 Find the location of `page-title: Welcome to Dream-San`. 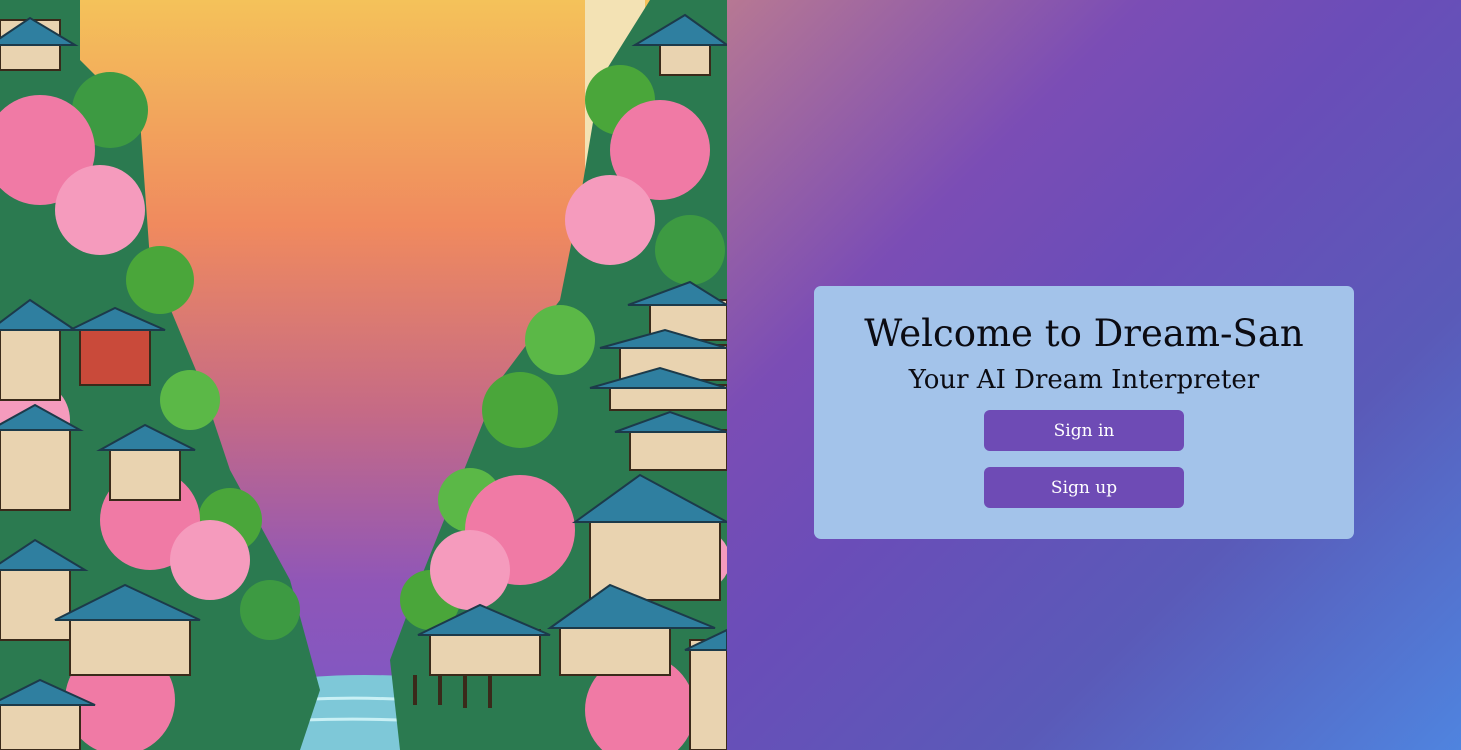

page-title: Welcome to Dream-San is located at coordinates (1084, 333).